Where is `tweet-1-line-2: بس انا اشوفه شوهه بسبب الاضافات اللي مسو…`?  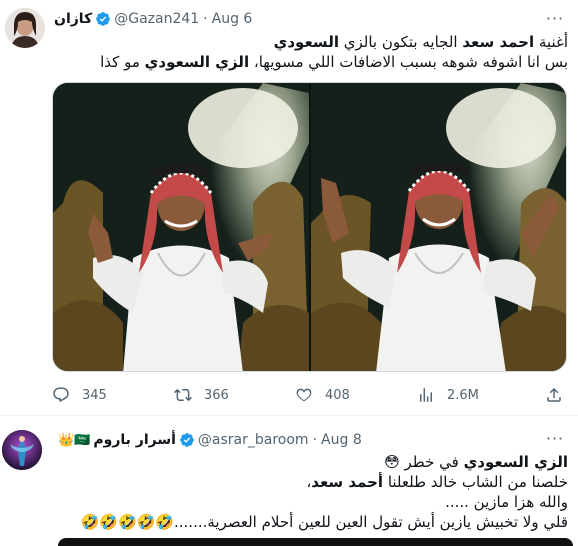
tweet-1-line-2: بس انا اشوفه شوهه بسبب الاضافات اللي مسو… is located at coordinates (334, 62).